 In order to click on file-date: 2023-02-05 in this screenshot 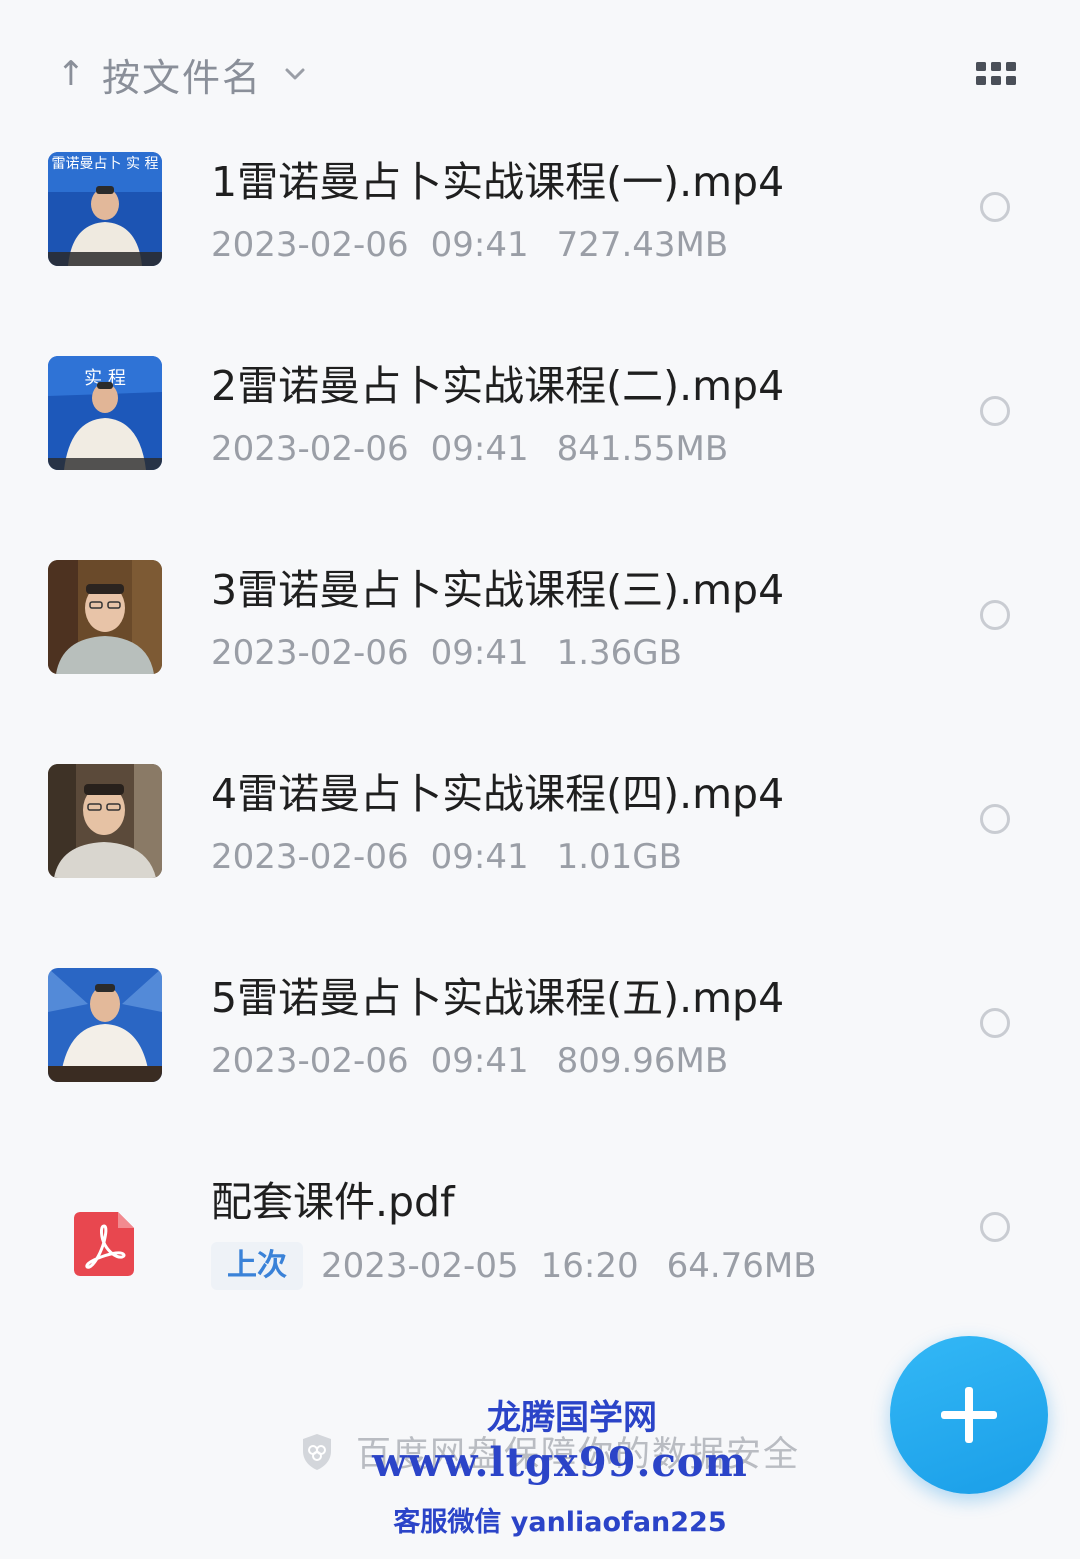, I will do `click(420, 1266)`.